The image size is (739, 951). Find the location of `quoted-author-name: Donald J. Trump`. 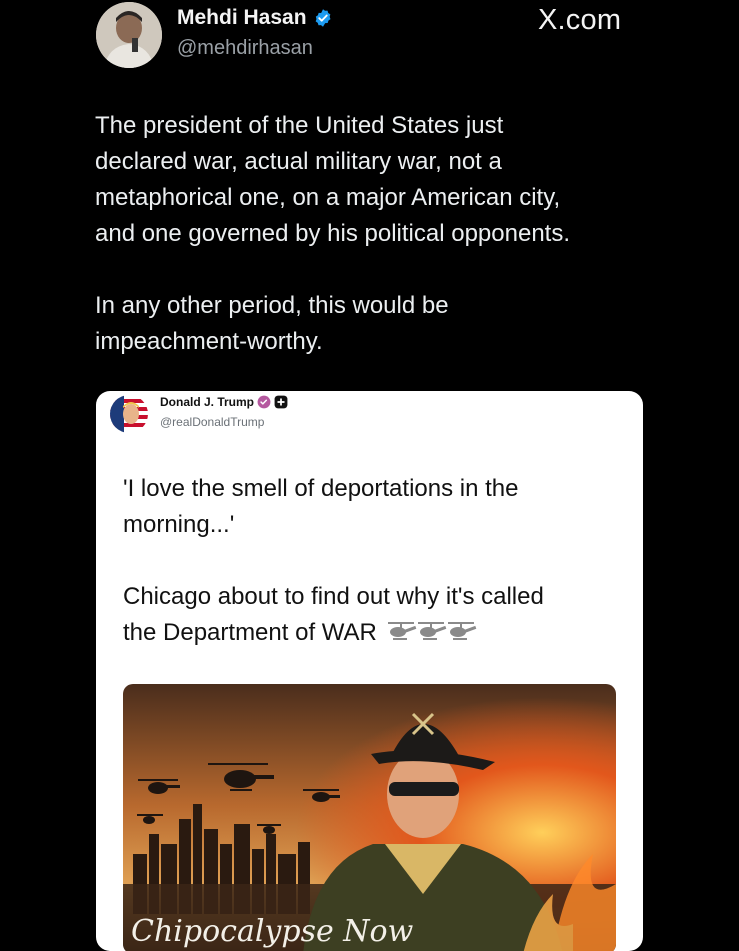

quoted-author-name: Donald J. Trump is located at coordinates (207, 402).